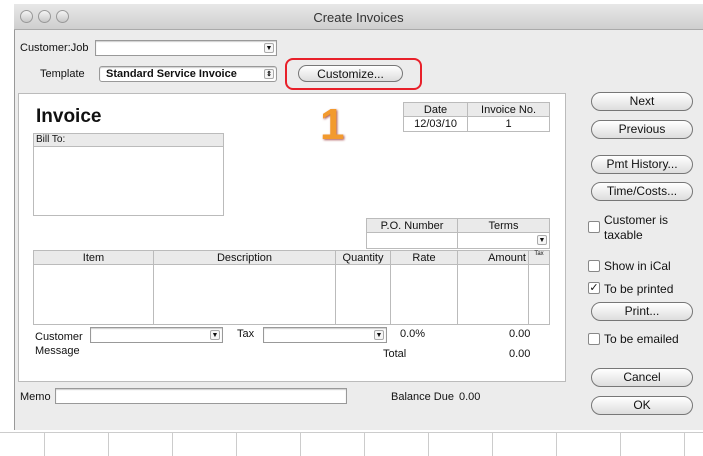 This screenshot has height=456, width=703. I want to click on tax-amount: 0.00, so click(520, 334).